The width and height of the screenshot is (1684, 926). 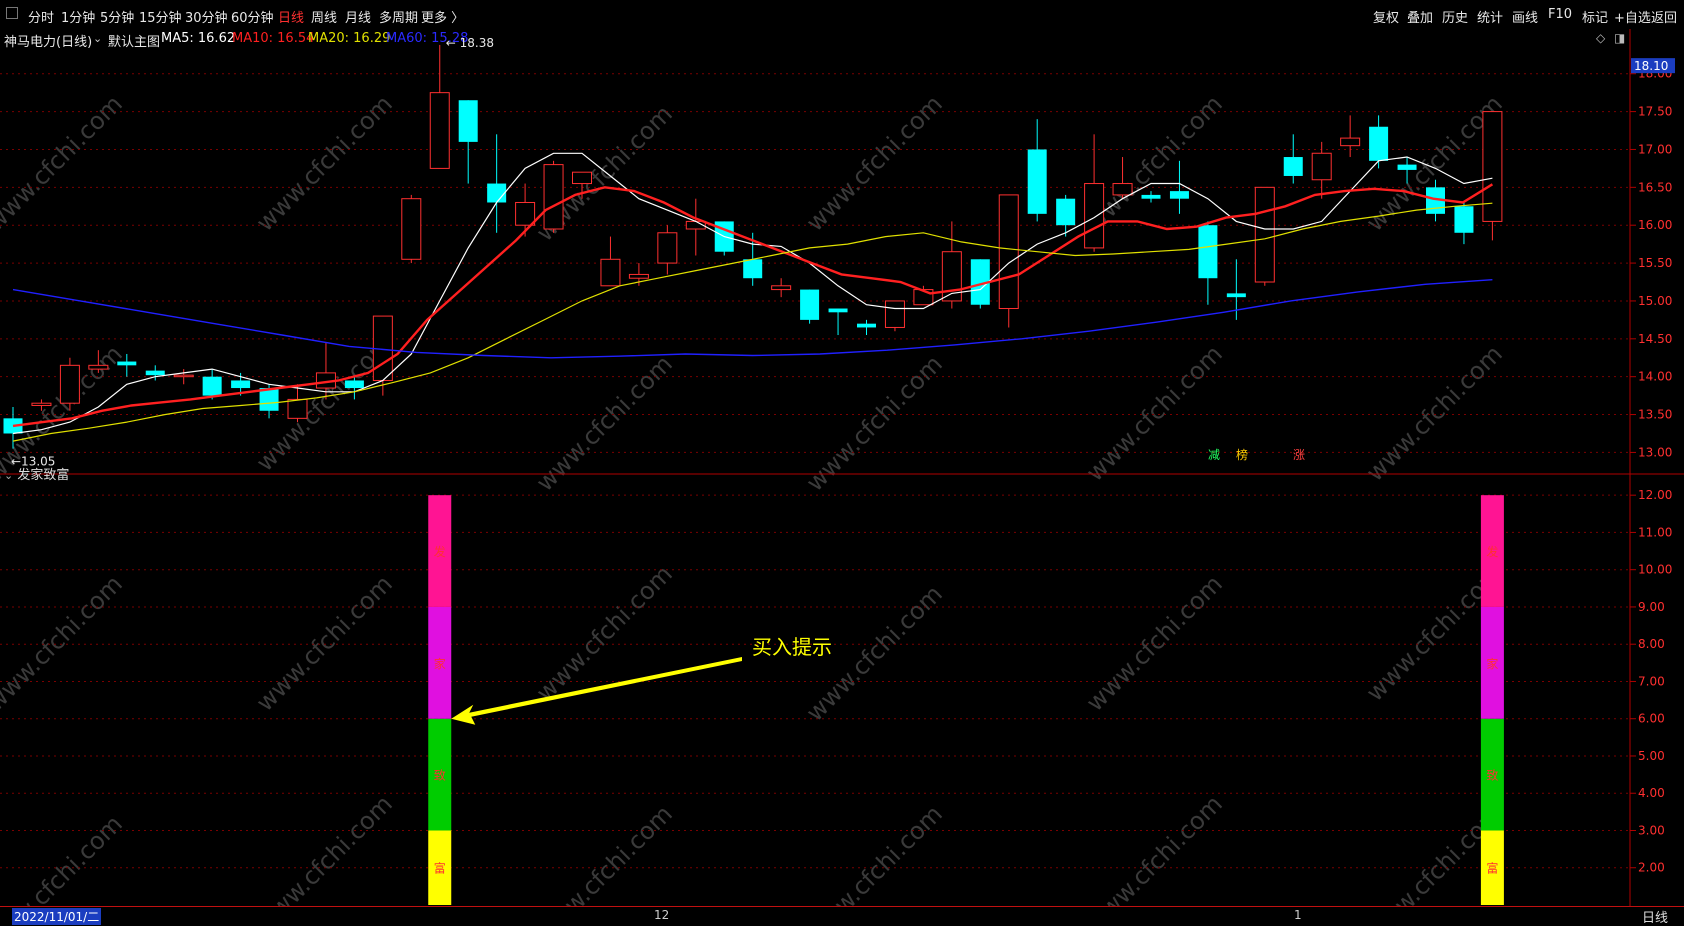 What do you see at coordinates (1655, 570) in the screenshot?
I see `indicator-tick-label: 10.00` at bounding box center [1655, 570].